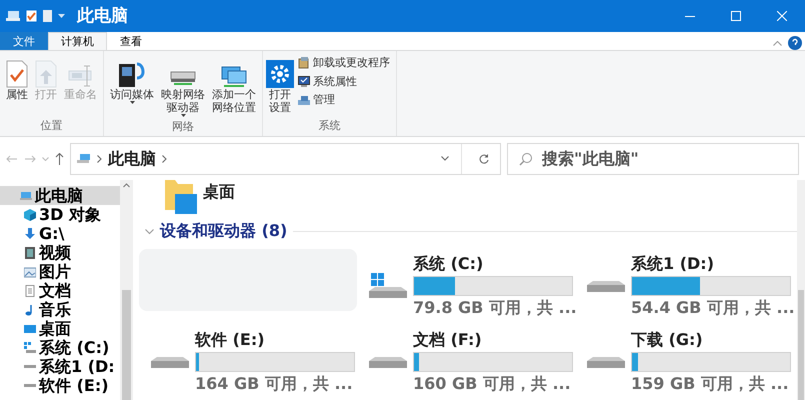 This screenshot has height=400, width=805. What do you see at coordinates (132, 158) in the screenshot?
I see `breadcrumb-item: 此电脑` at bounding box center [132, 158].